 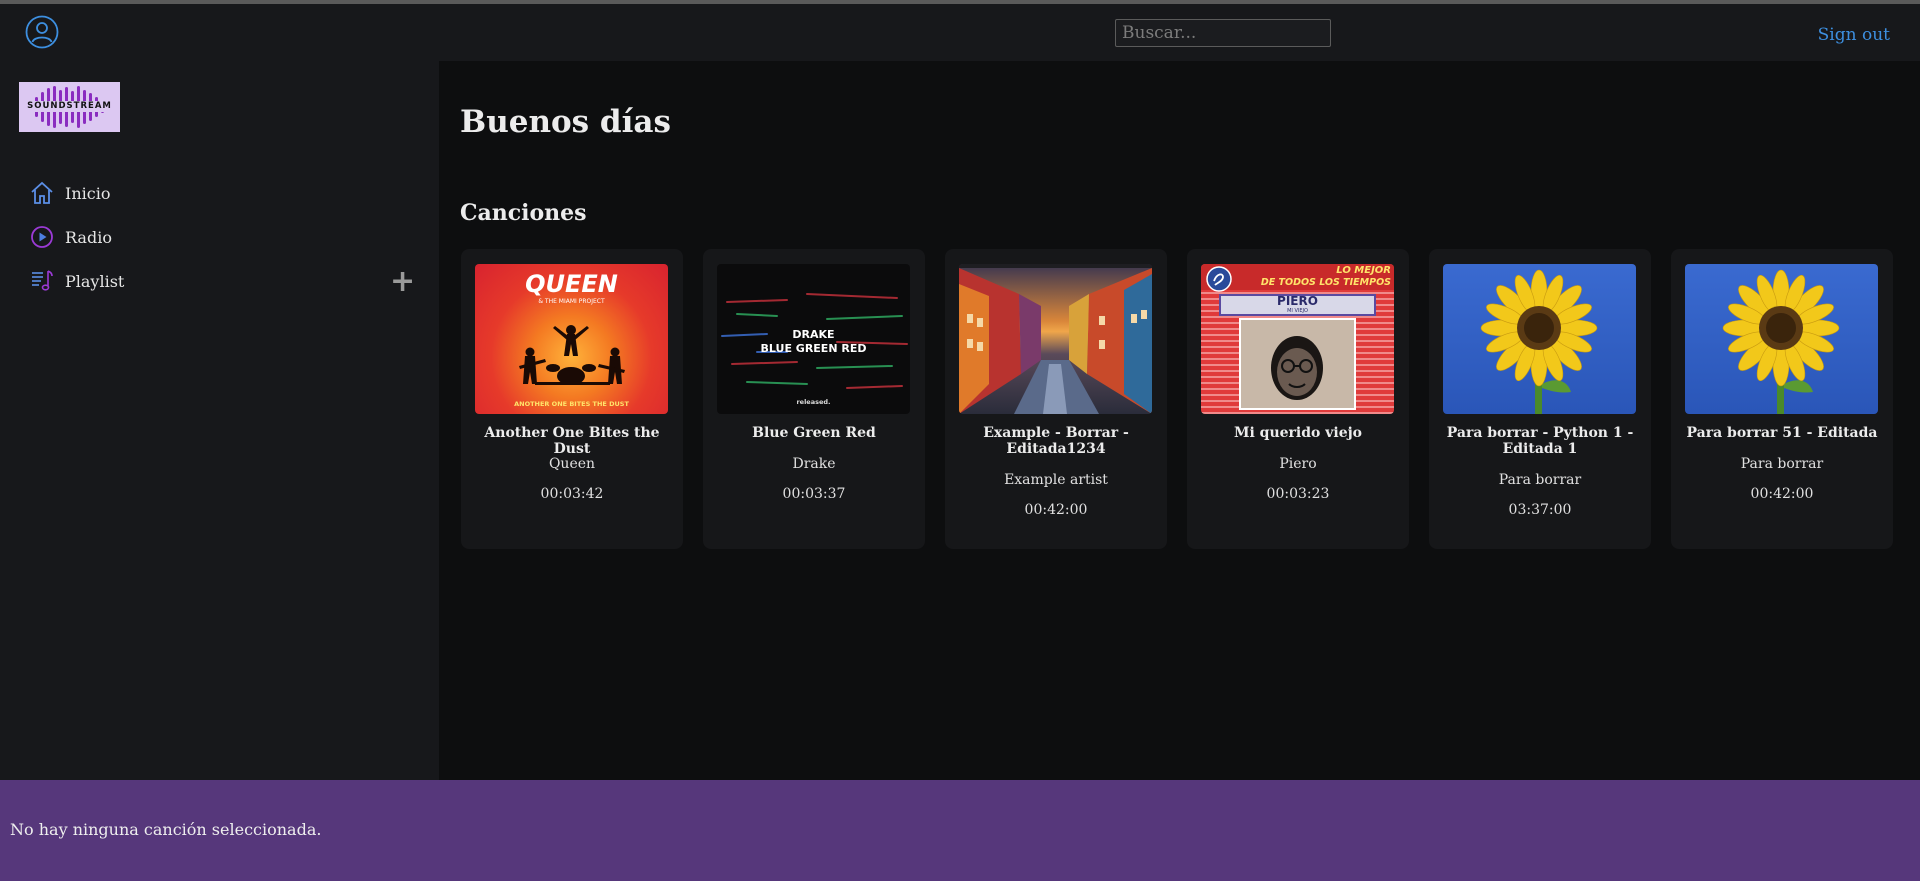 I want to click on soundstream-logo: SOUNDSTREAM, so click(x=69, y=107).